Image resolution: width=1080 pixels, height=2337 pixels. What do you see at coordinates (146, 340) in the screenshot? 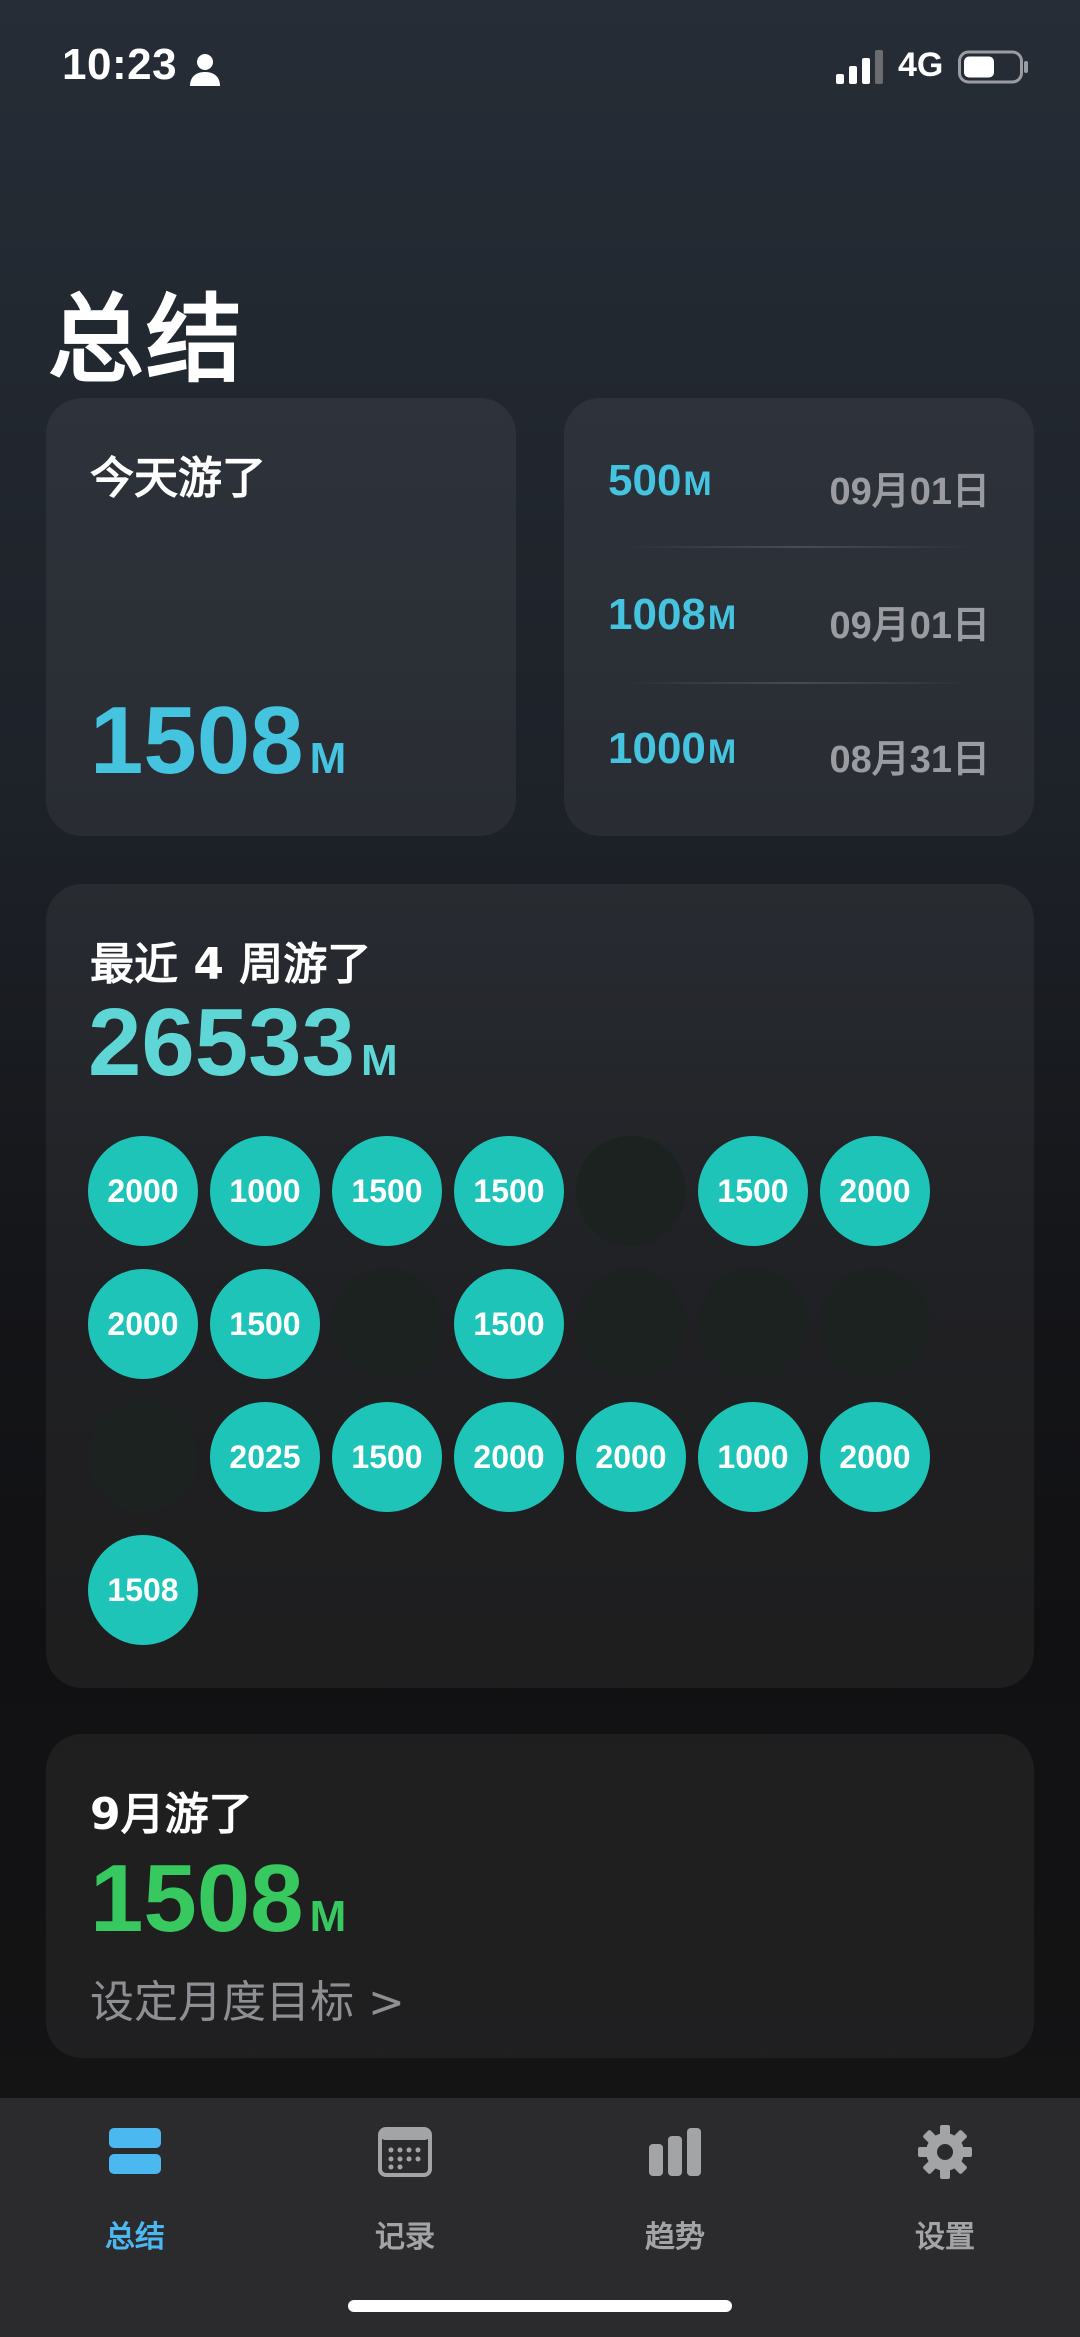
I see `page-title: 总结` at bounding box center [146, 340].